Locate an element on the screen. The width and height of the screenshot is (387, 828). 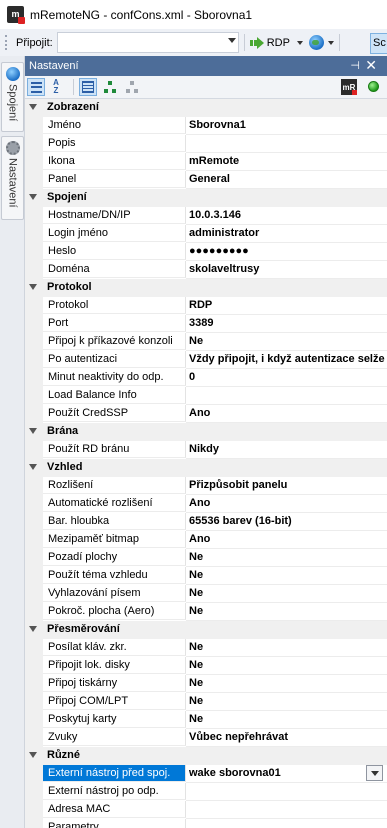
property-value: wake sborovna01 is located at coordinates (286, 774).